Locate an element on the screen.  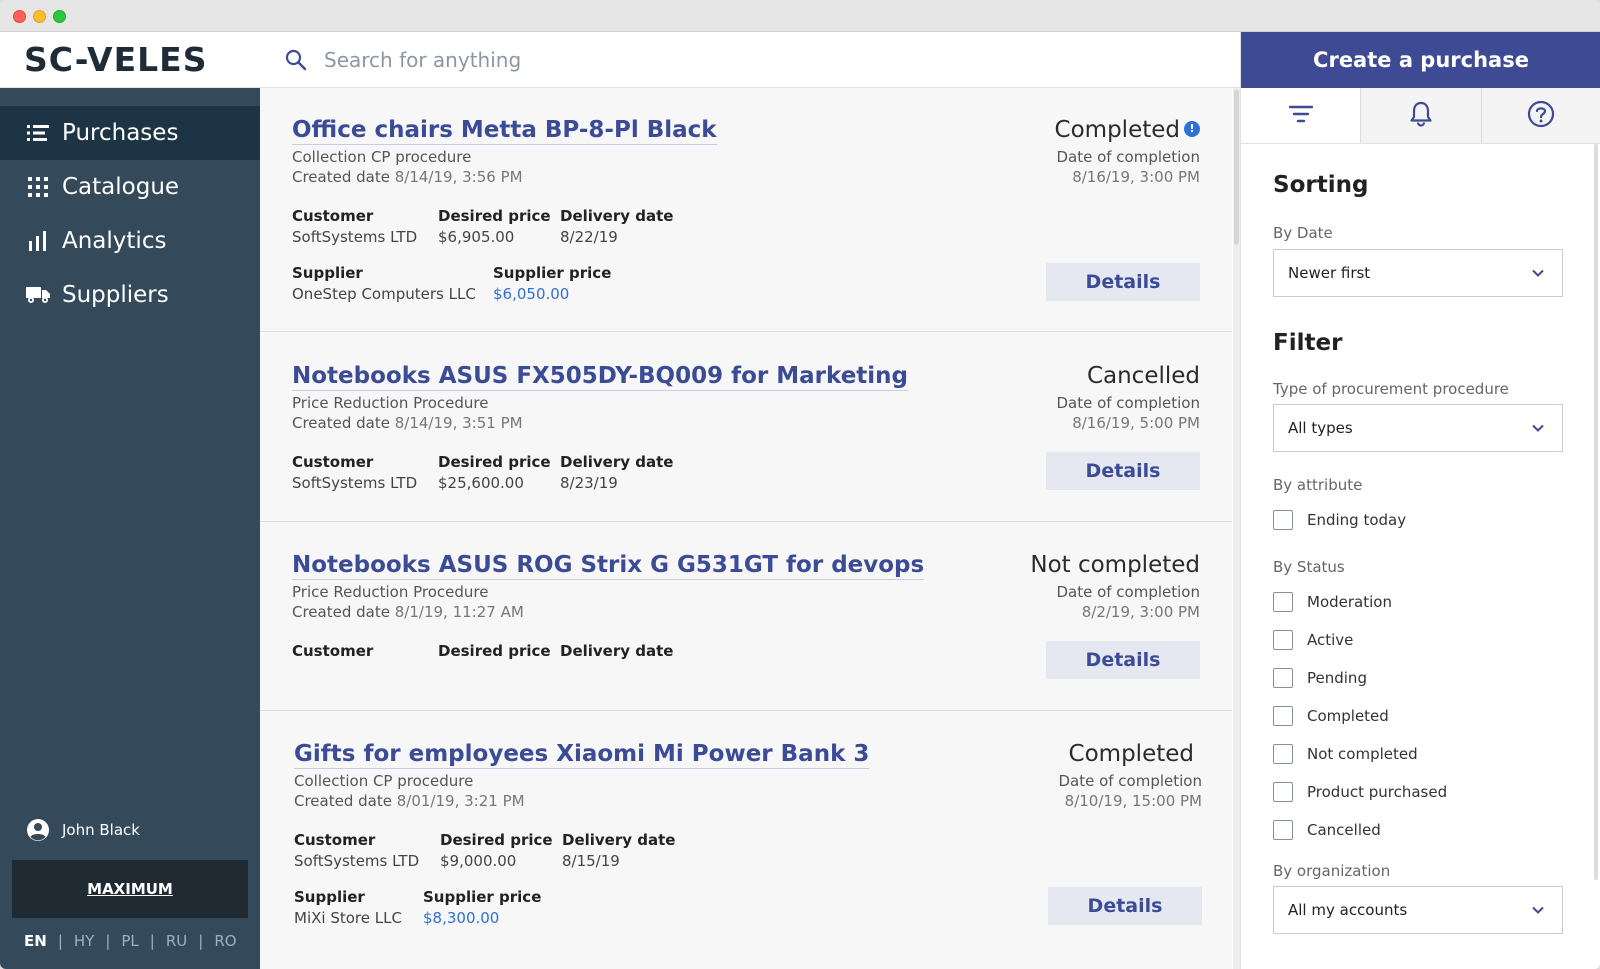
supplier-price-field: Supplier price $6,050.00 is located at coordinates (552, 283).